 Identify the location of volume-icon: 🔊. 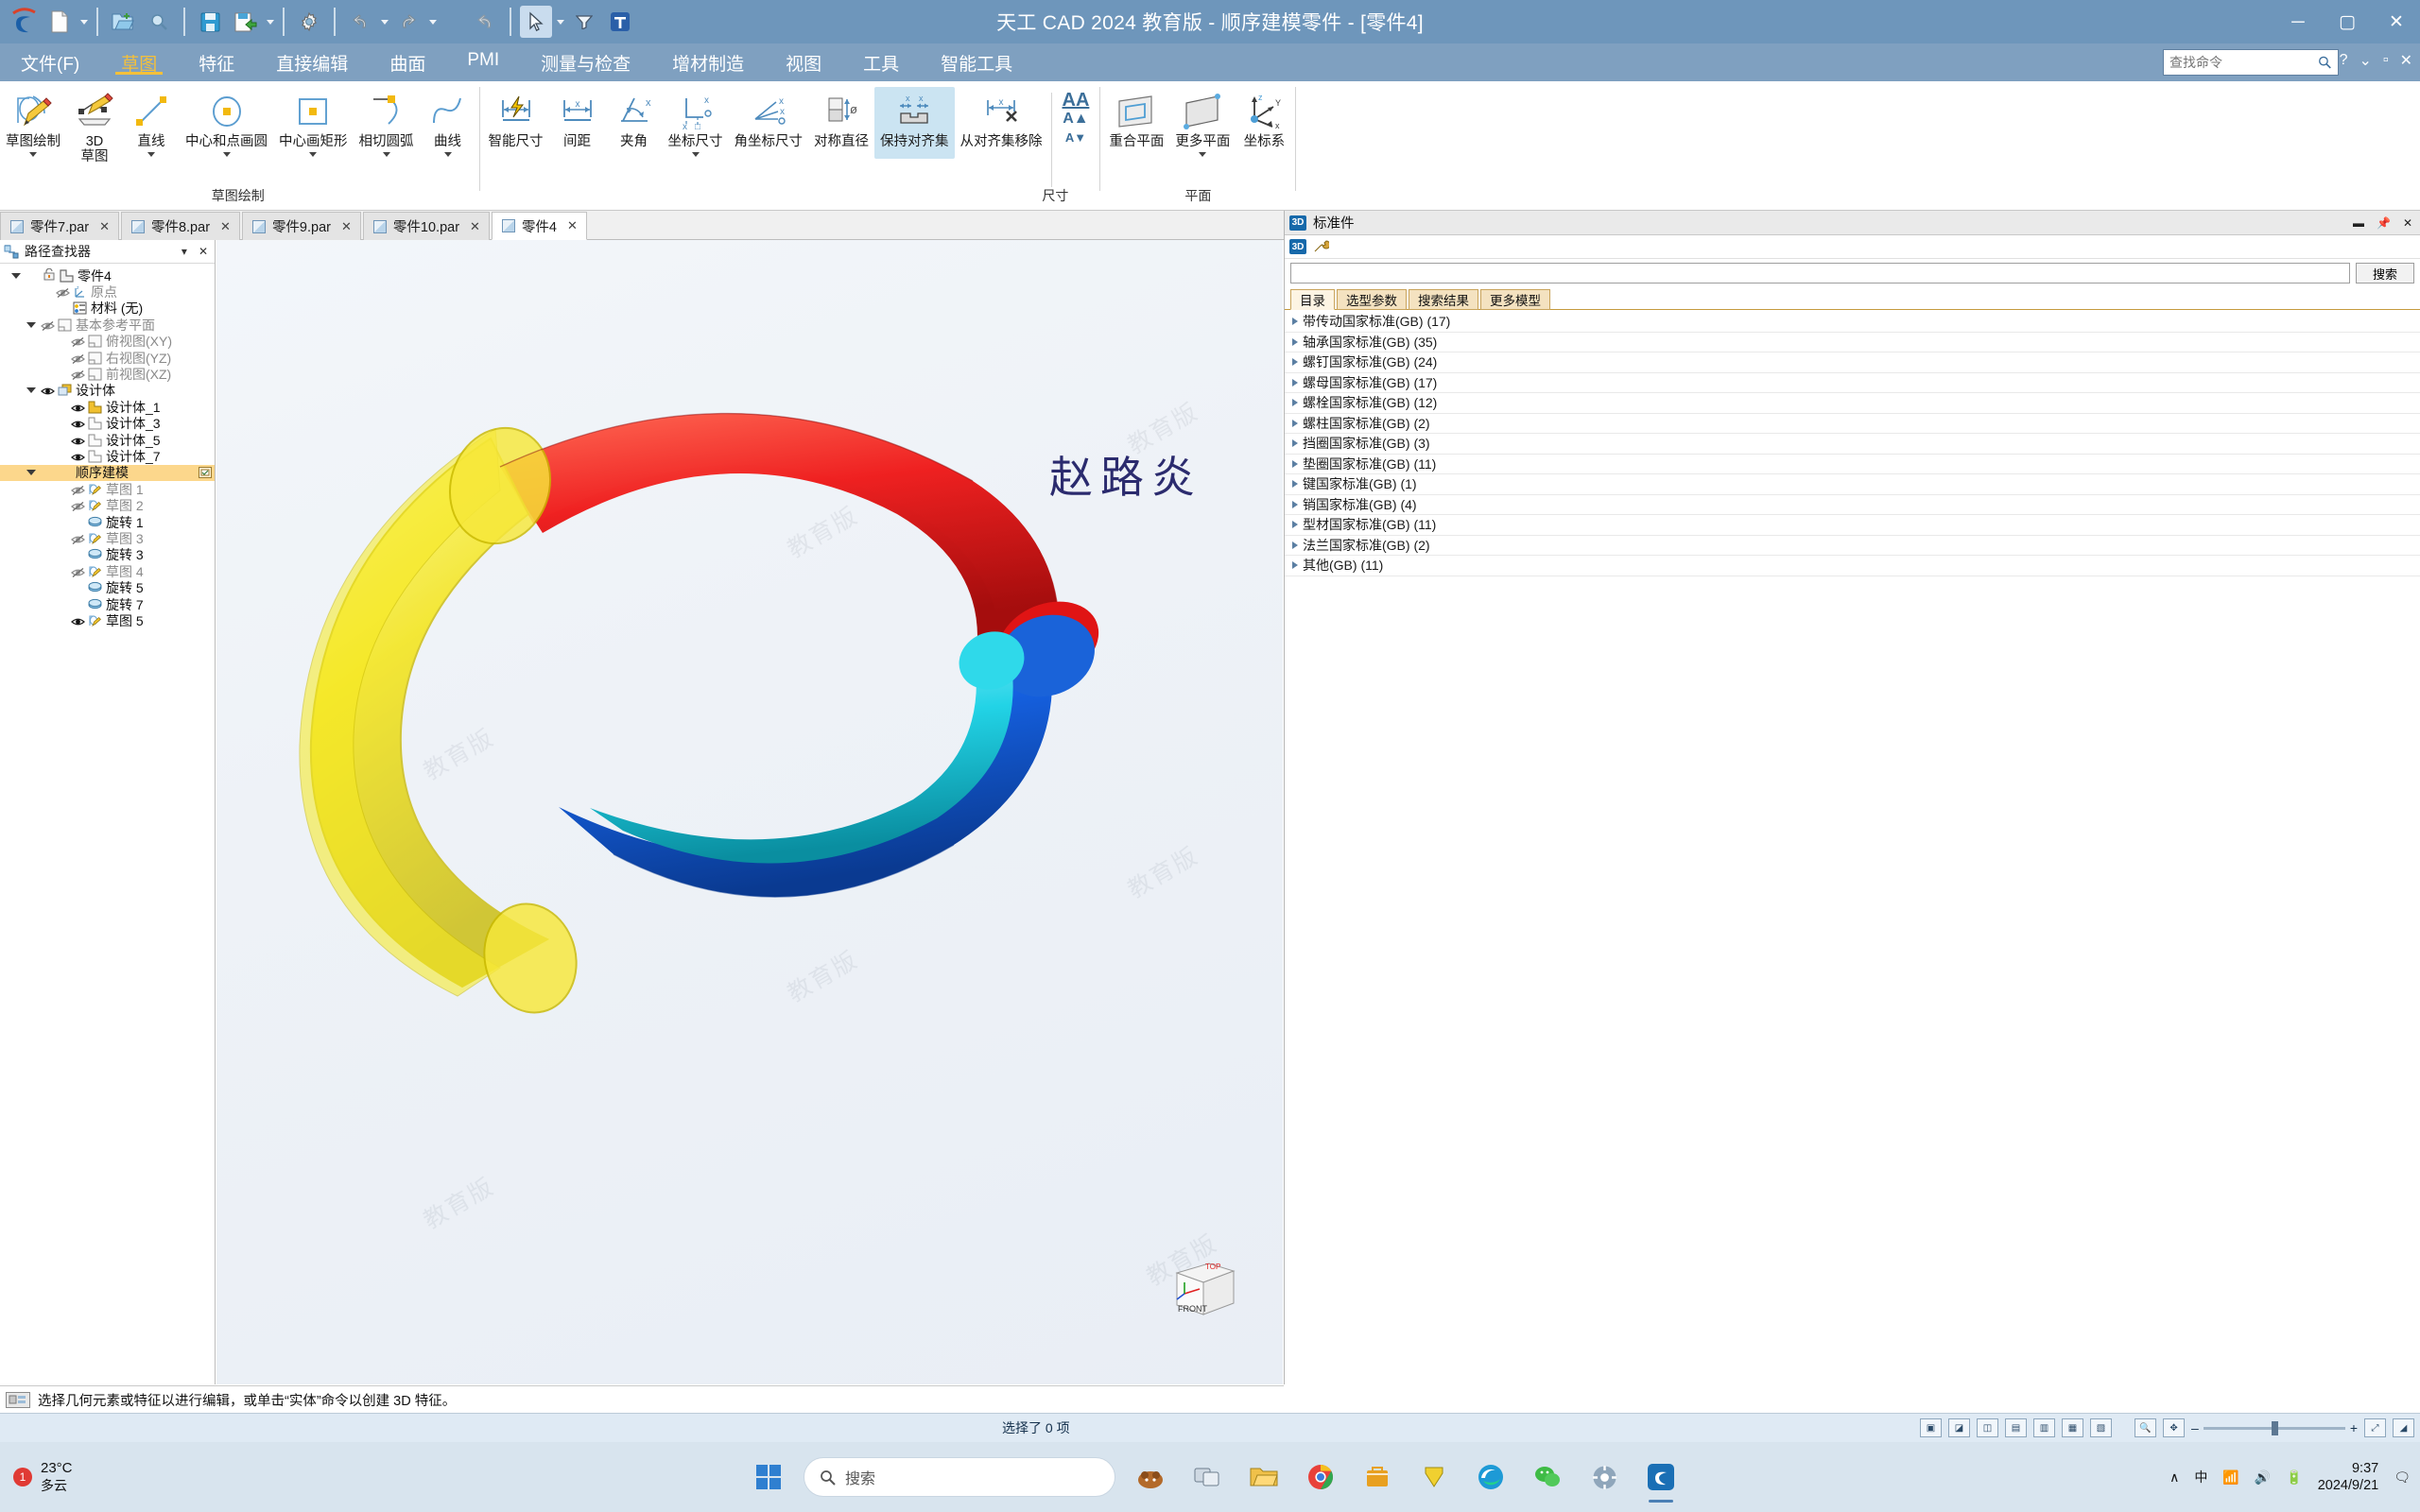
(2263, 1477).